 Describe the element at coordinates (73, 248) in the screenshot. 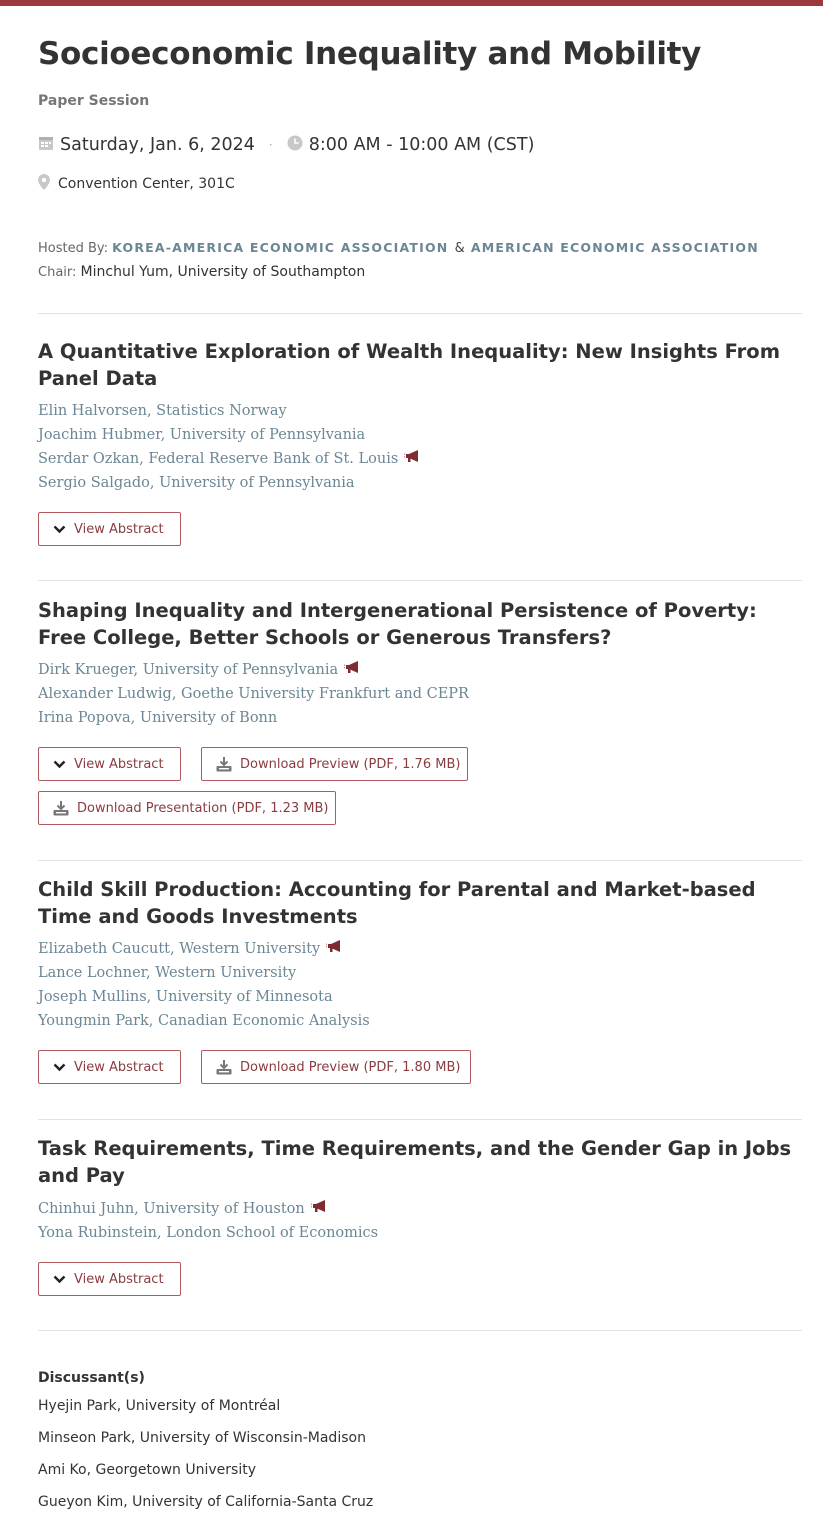

I see `hosted-by-label: Hosted By:` at that location.